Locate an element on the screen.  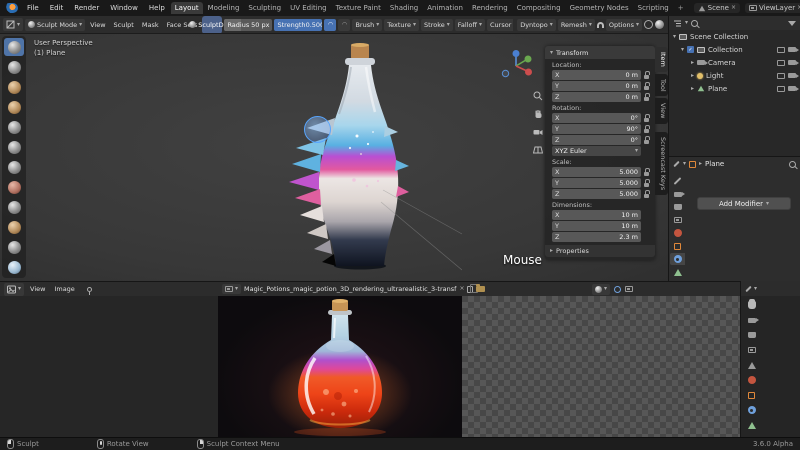
rotation-z-field: Z 0° is located at coordinates (596, 140).